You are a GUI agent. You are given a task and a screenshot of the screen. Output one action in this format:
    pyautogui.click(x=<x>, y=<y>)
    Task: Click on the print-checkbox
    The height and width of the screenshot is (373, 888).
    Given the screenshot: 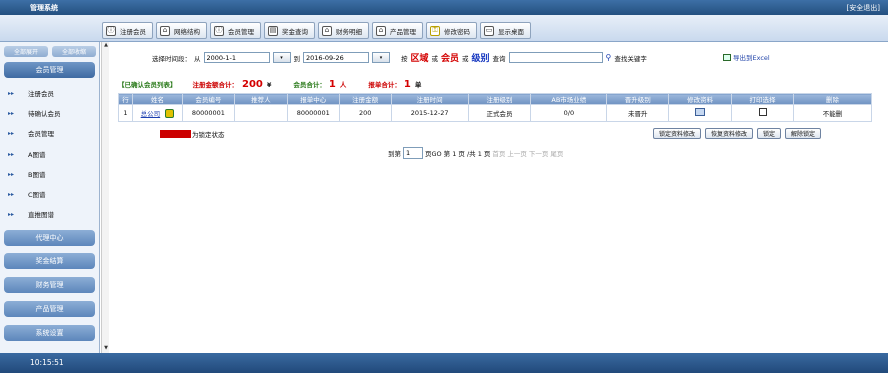 What is the action you would take?
    pyautogui.click(x=762, y=112)
    